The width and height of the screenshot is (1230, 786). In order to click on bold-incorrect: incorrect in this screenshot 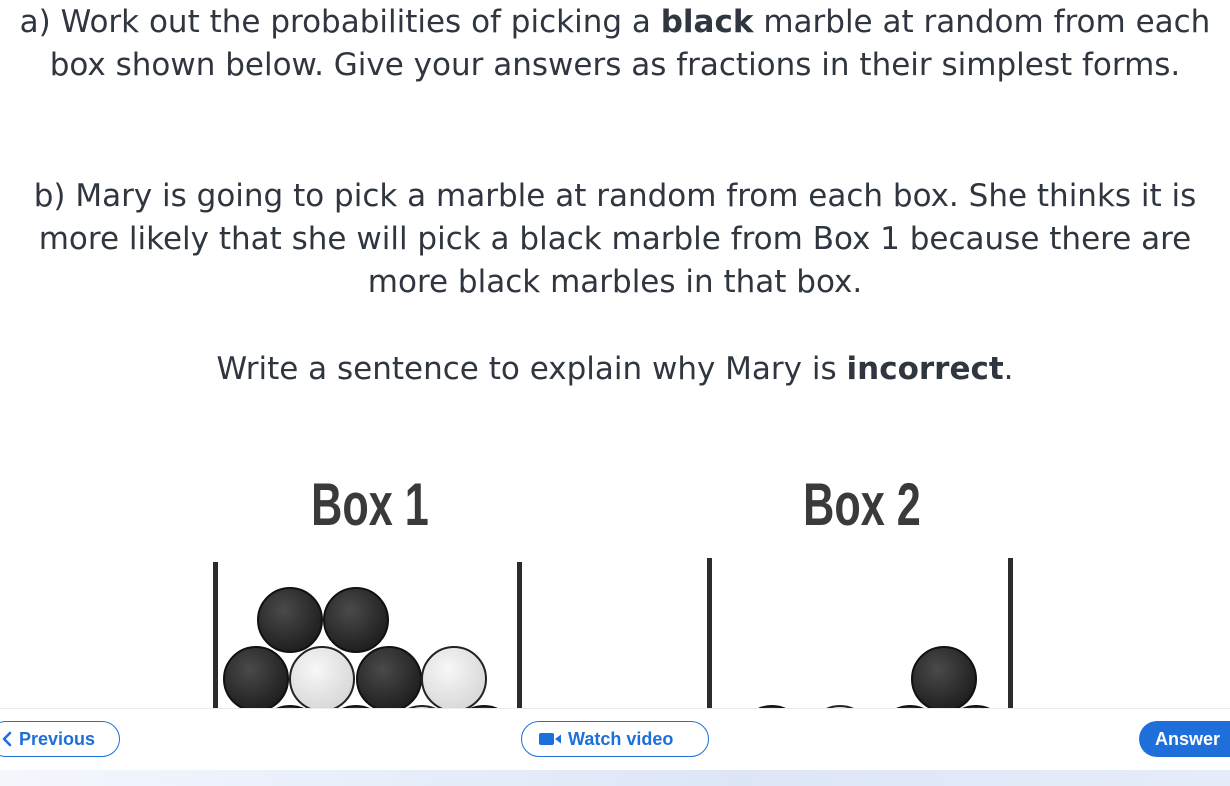, I will do `click(925, 369)`.